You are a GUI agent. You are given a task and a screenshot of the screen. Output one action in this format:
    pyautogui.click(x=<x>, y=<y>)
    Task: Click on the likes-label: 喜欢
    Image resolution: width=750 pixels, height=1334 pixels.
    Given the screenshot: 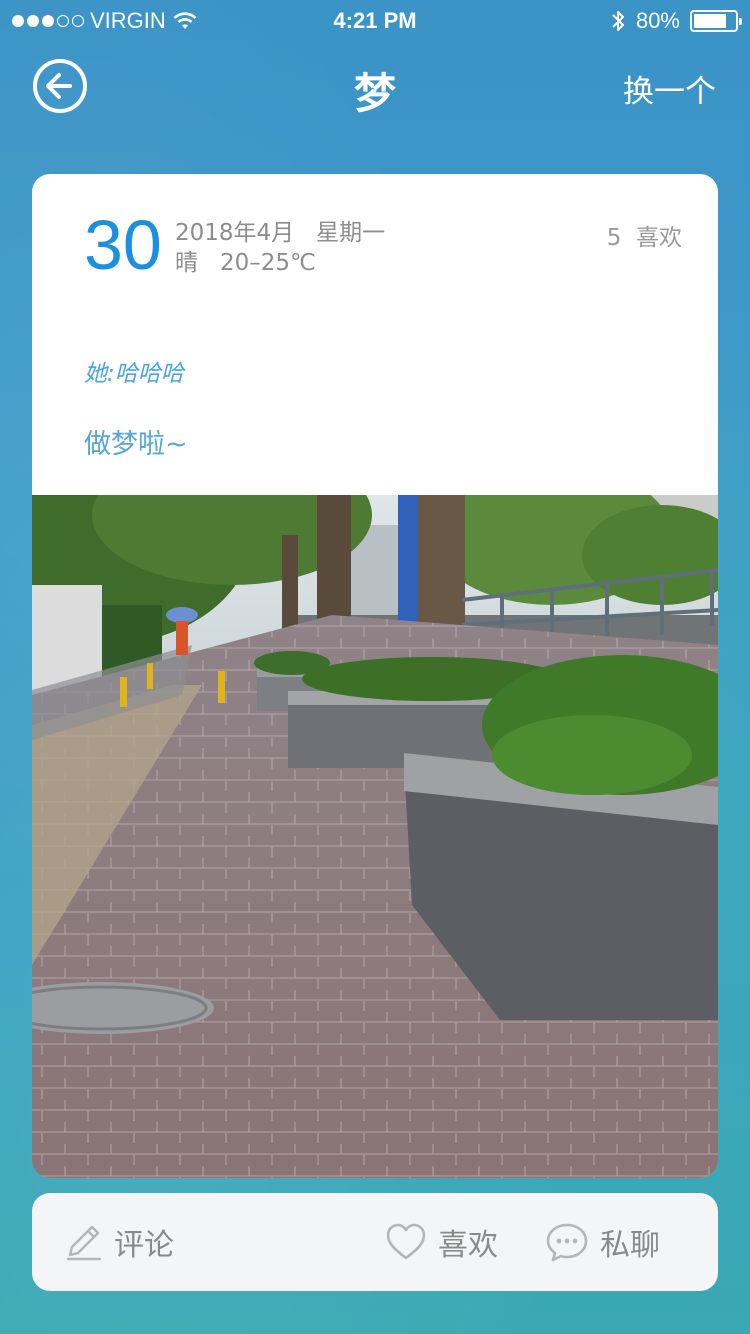 What is the action you would take?
    pyautogui.click(x=659, y=238)
    